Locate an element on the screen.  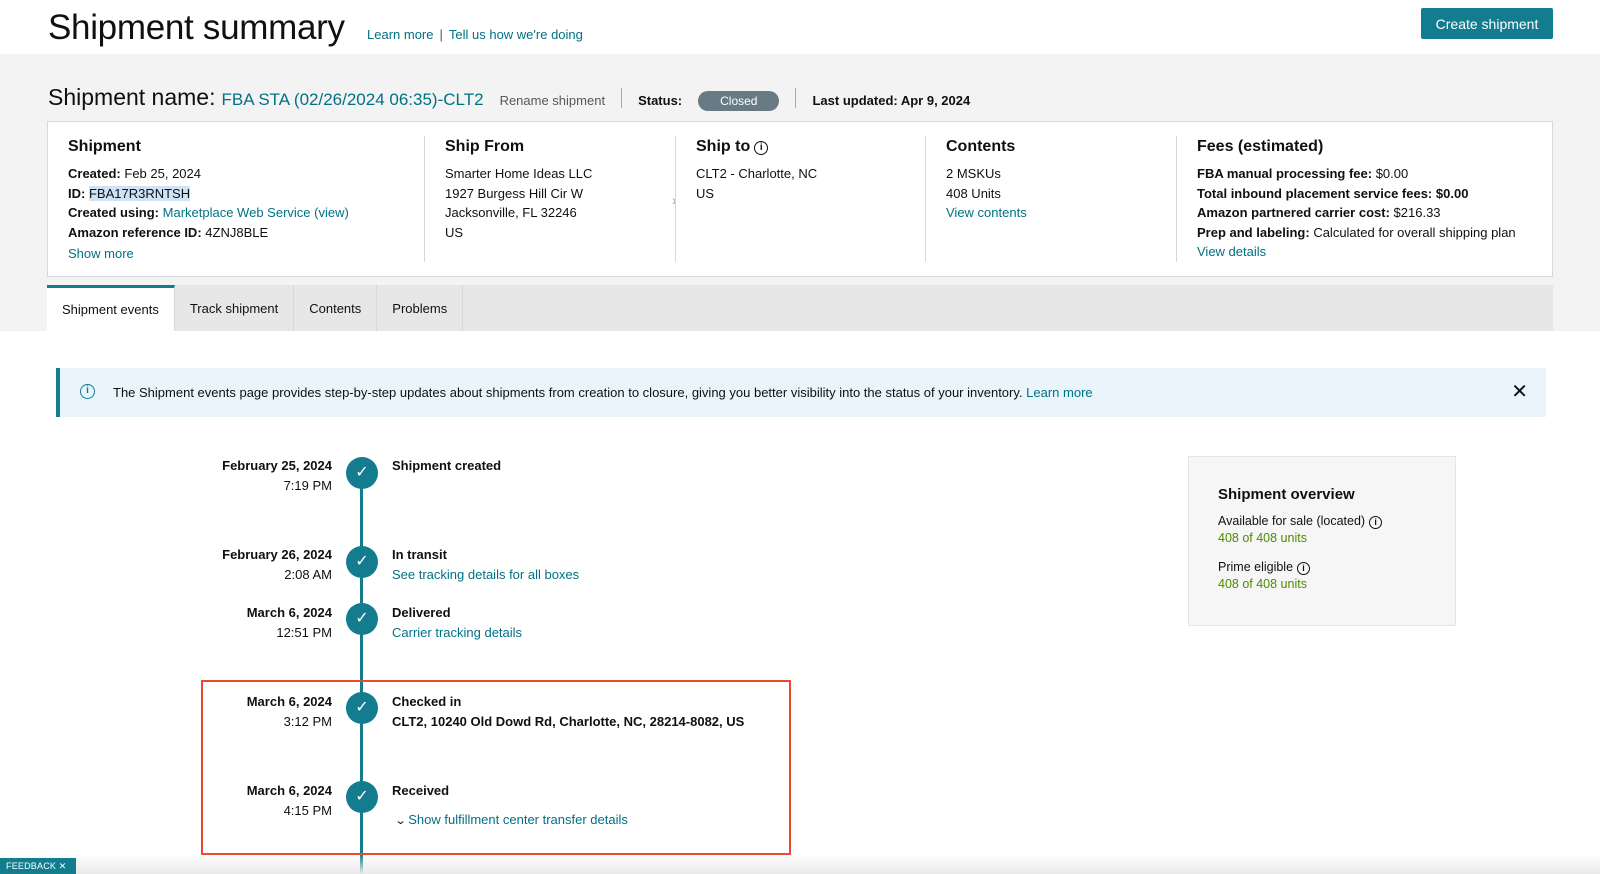
shipment-name-value: FBA STA (02/26/2024 06:35)-CLT2 is located at coordinates (352, 100).